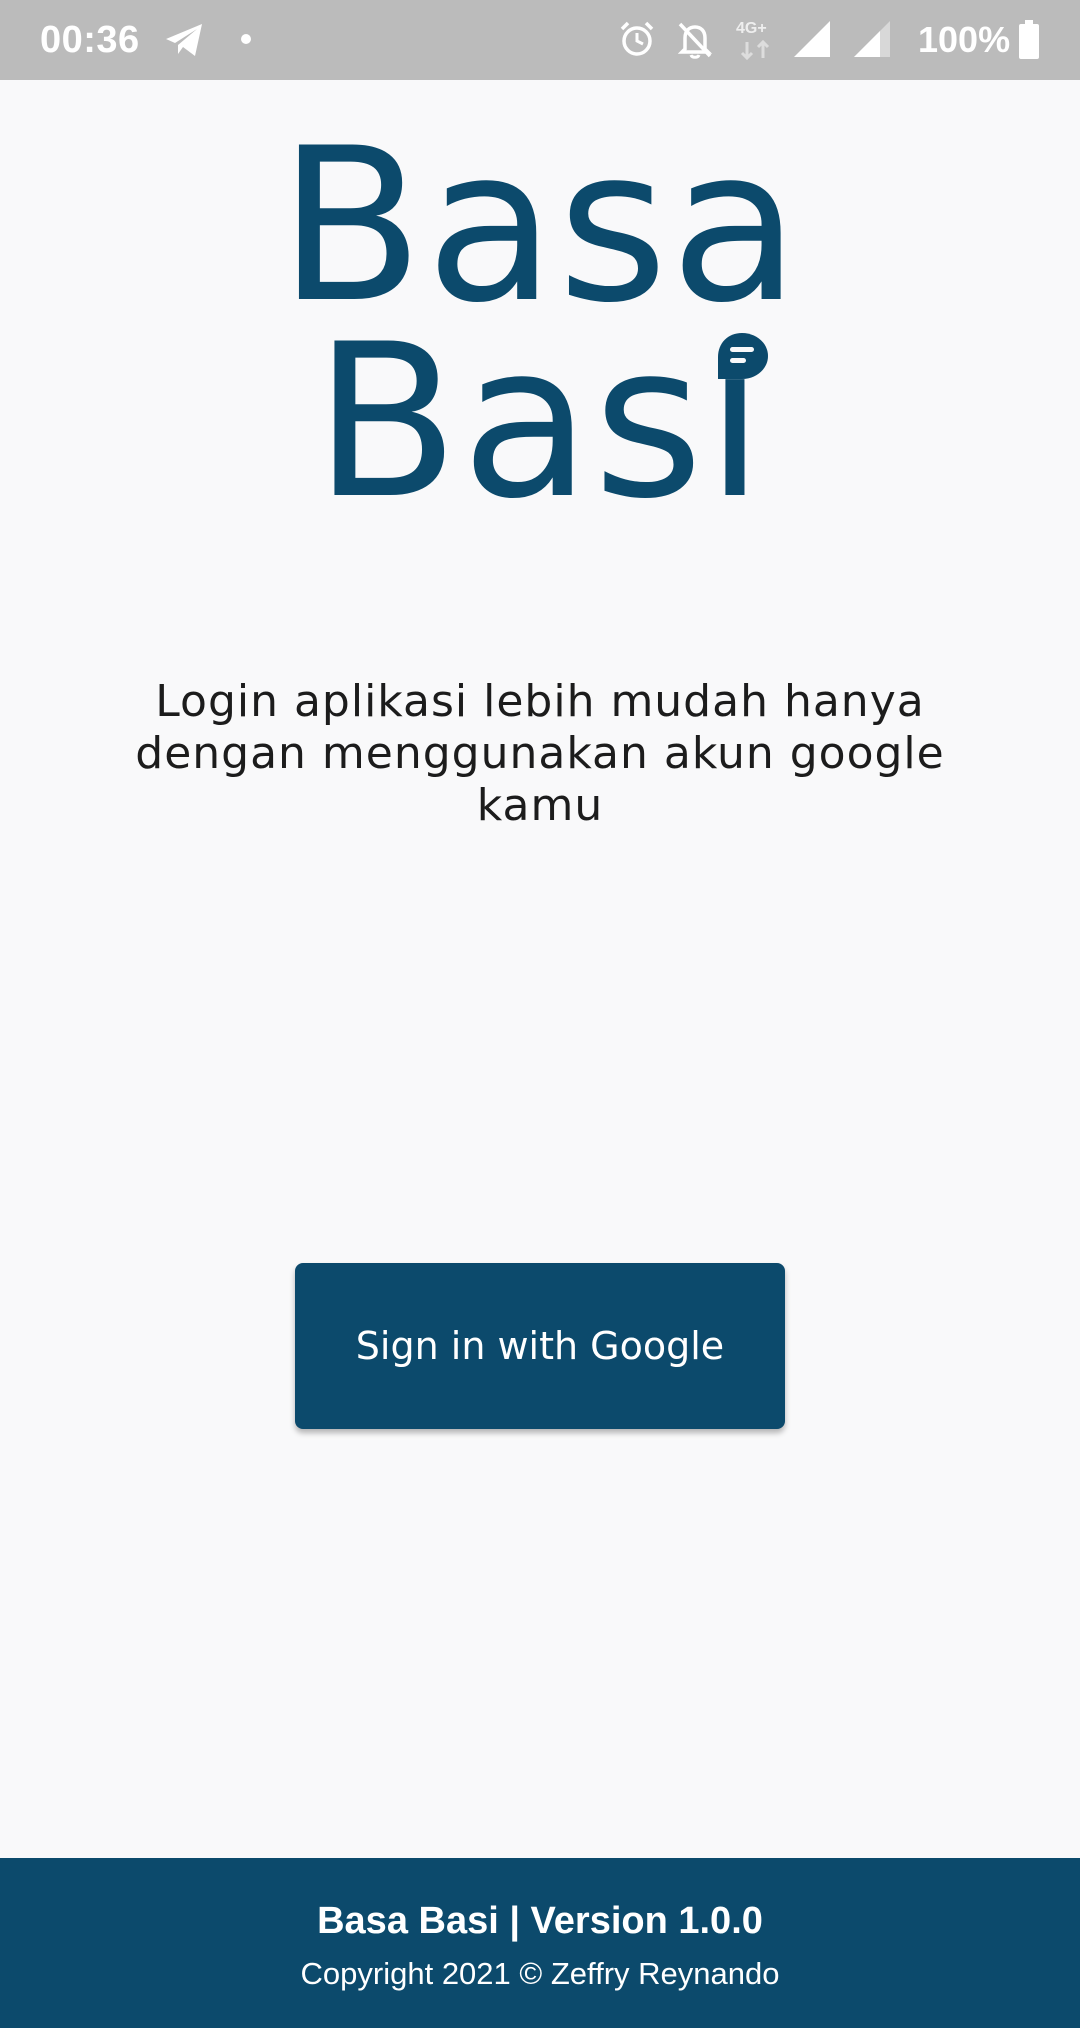 The image size is (1080, 2028). I want to click on google-signin-button-label: Sign in with Google, so click(540, 1346).